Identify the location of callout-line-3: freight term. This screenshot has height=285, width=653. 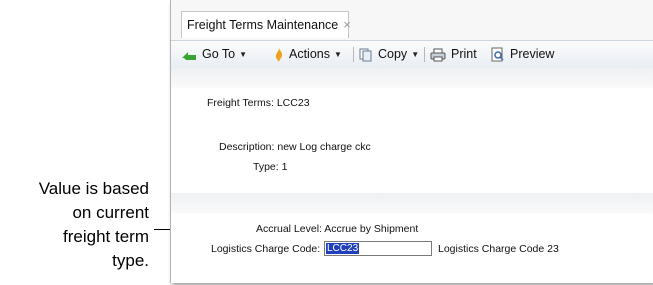
(106, 236).